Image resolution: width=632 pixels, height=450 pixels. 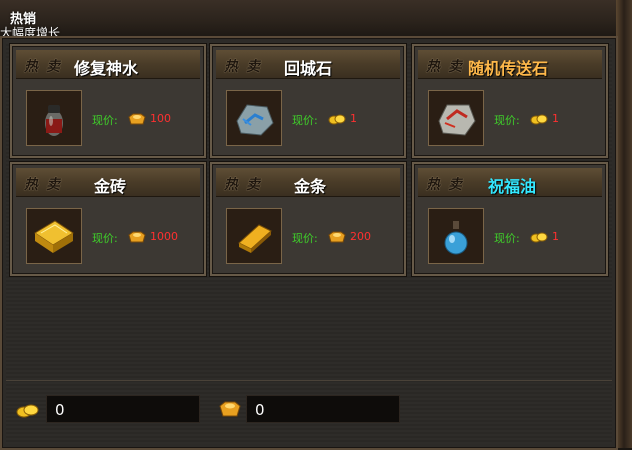 I want to click on window-top-bar, so click(x=316, y=18).